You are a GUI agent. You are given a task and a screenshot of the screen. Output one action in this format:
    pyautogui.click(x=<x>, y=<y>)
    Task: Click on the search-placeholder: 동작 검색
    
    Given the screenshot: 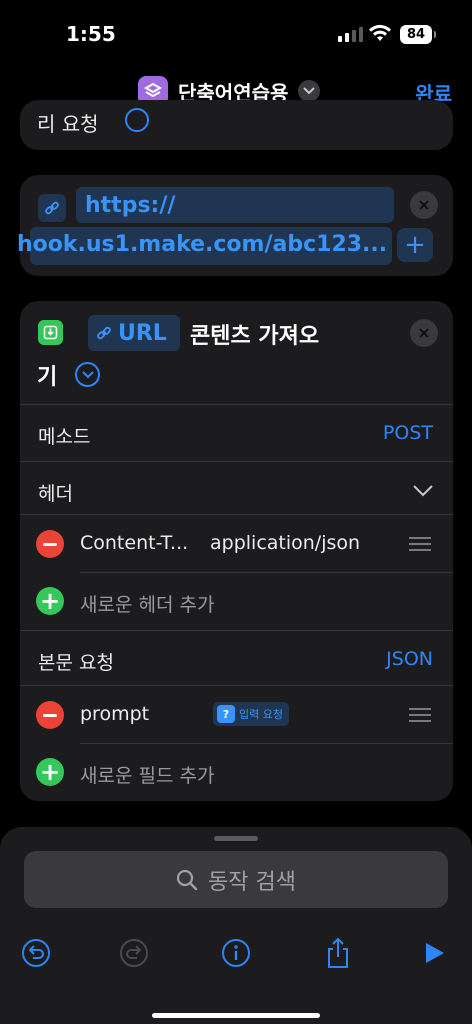 What is the action you would take?
    pyautogui.click(x=252, y=882)
    